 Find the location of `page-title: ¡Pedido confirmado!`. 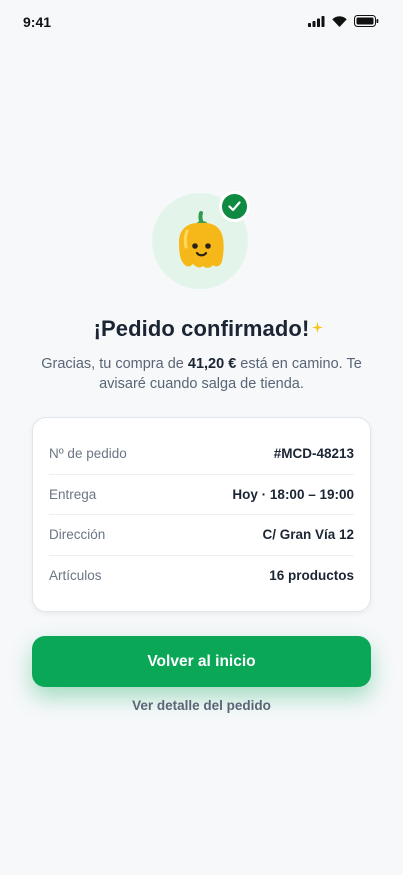

page-title: ¡Pedido confirmado! is located at coordinates (201, 328).